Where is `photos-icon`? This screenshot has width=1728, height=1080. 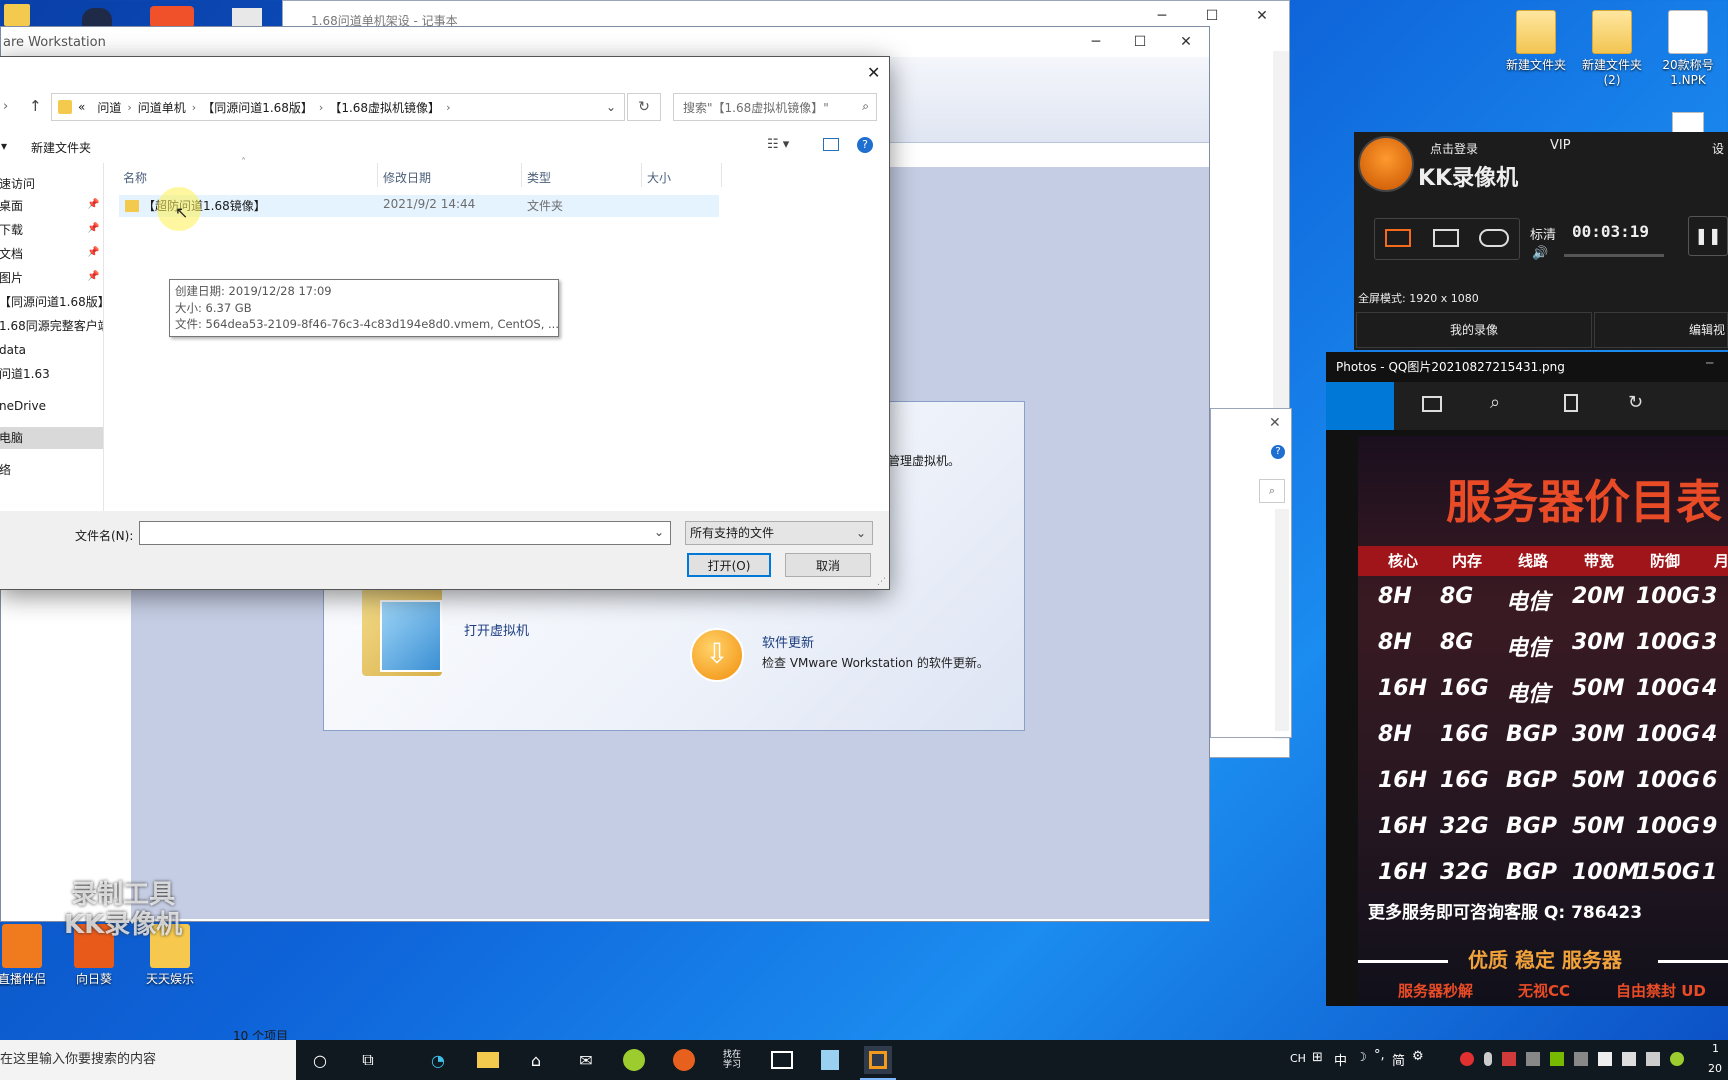
photos-icon is located at coordinates (782, 1060).